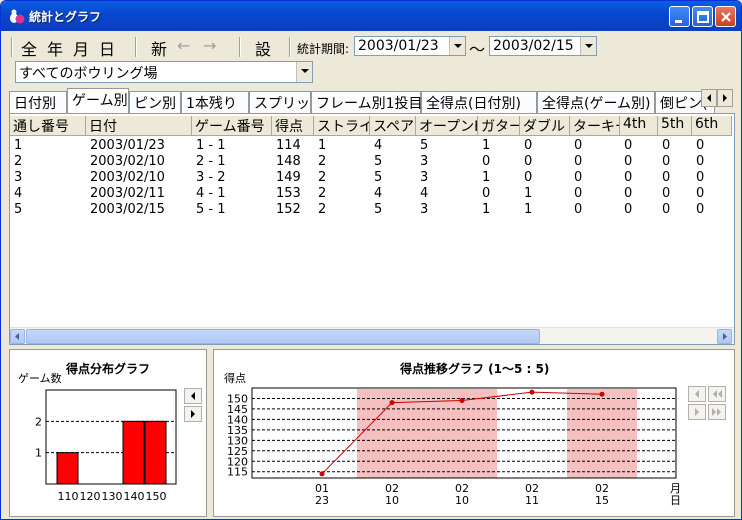 The image size is (742, 520). Describe the element at coordinates (156, 496) in the screenshot. I see `x-tick-label: 150` at that location.